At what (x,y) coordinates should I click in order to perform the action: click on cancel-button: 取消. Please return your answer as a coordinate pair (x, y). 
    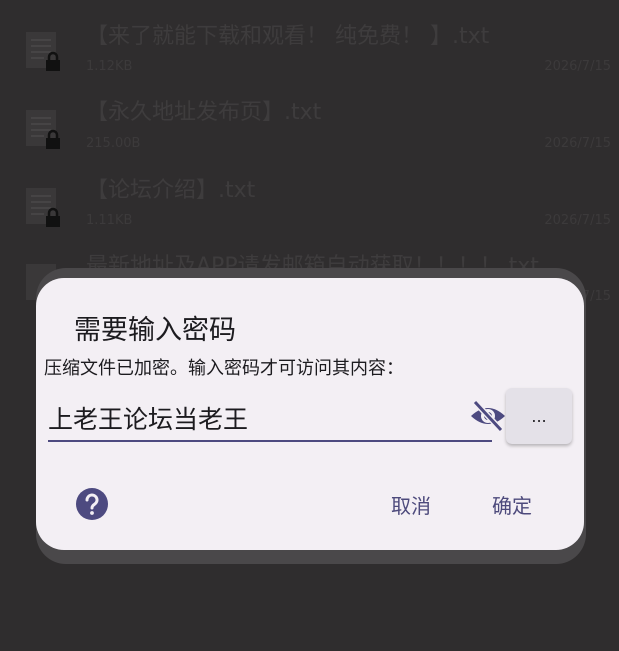
    Looking at the image, I should click on (411, 504).